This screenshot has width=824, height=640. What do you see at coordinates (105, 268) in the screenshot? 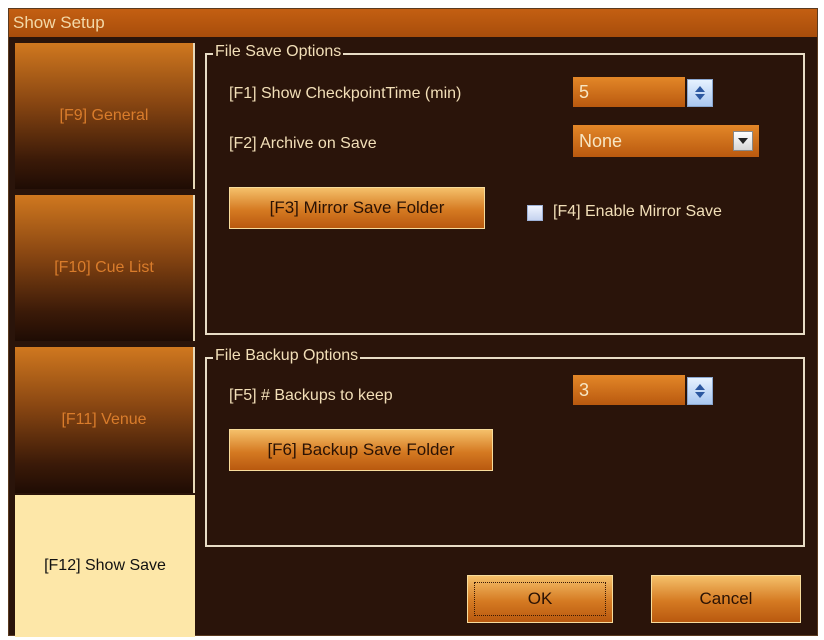
I see `tab-cue-list: [F10] Cue List` at bounding box center [105, 268].